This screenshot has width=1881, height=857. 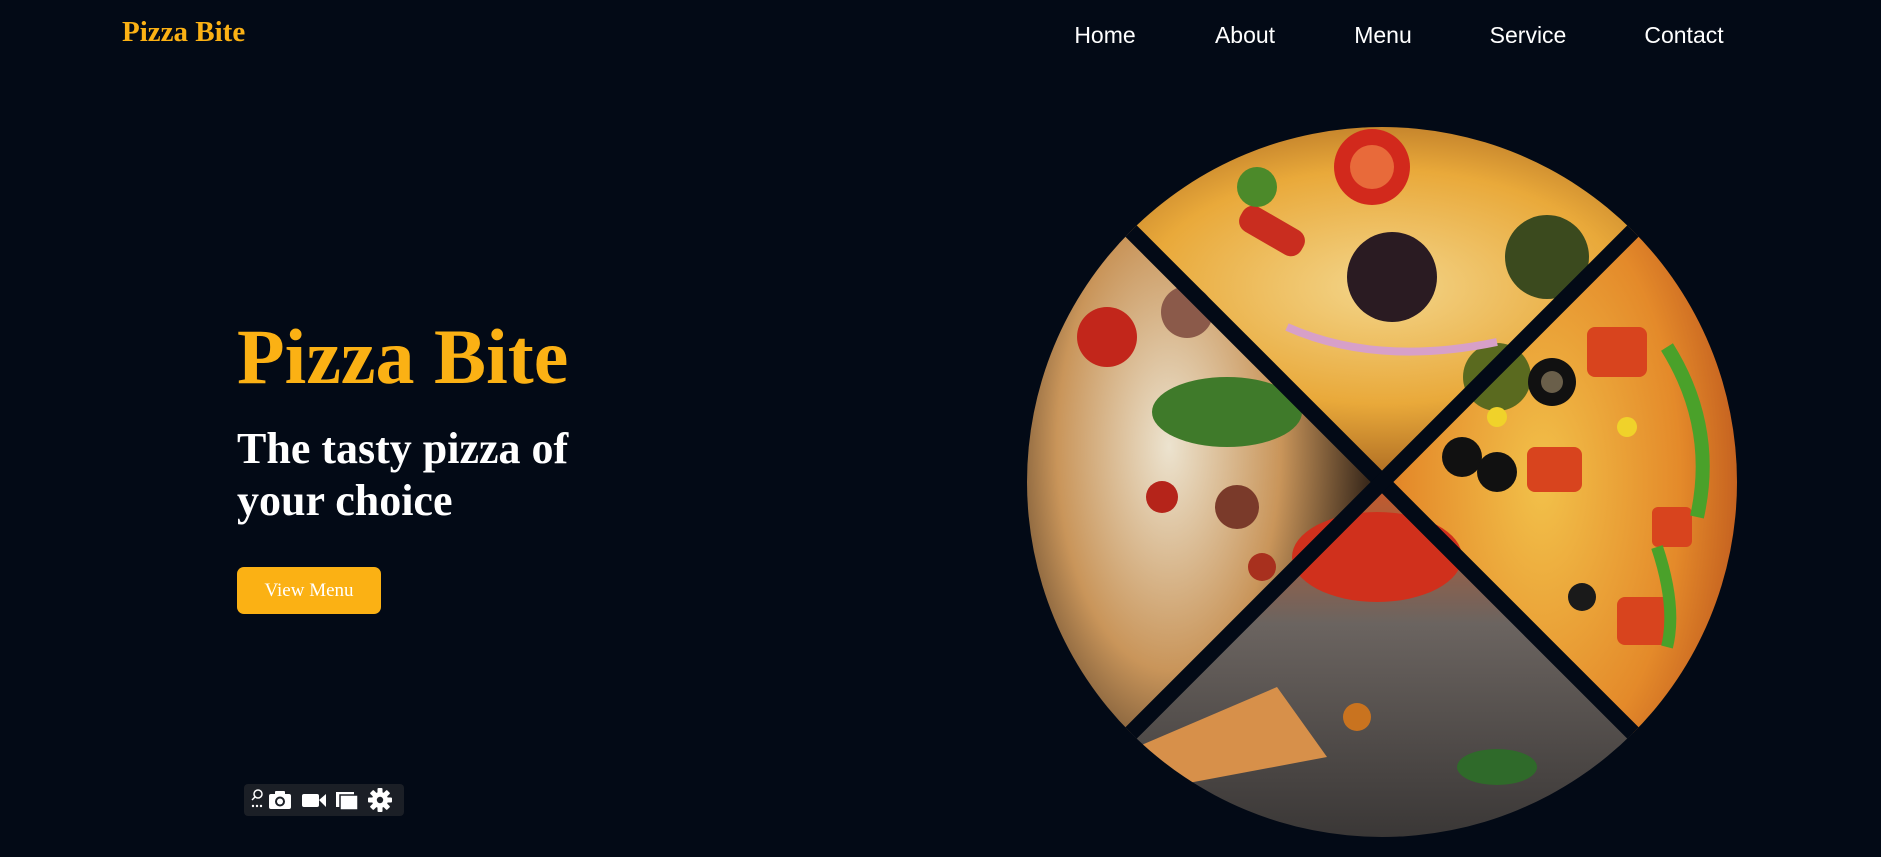 I want to click on nav-contact: Contact, so click(x=1683, y=35).